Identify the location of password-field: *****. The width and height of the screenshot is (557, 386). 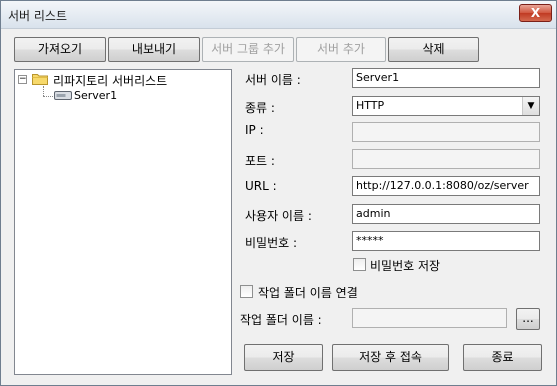
(446, 241).